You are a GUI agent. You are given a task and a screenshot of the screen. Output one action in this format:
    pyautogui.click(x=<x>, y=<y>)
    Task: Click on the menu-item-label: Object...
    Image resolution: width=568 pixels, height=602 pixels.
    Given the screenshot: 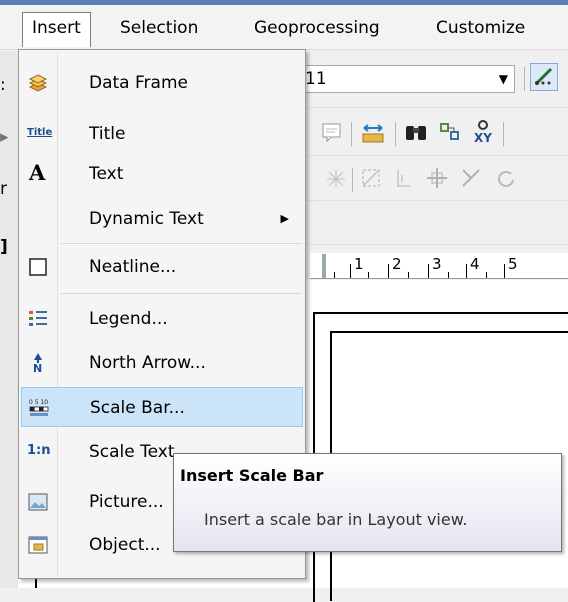 What is the action you would take?
    pyautogui.click(x=125, y=545)
    